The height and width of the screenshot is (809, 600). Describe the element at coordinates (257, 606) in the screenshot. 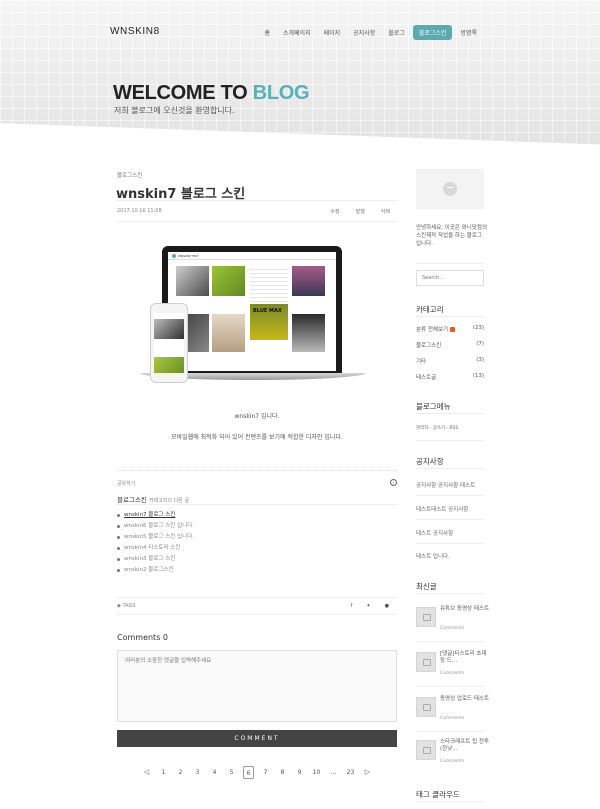

I see `tags-bar: ◆ TAGS f ✦ ●` at that location.